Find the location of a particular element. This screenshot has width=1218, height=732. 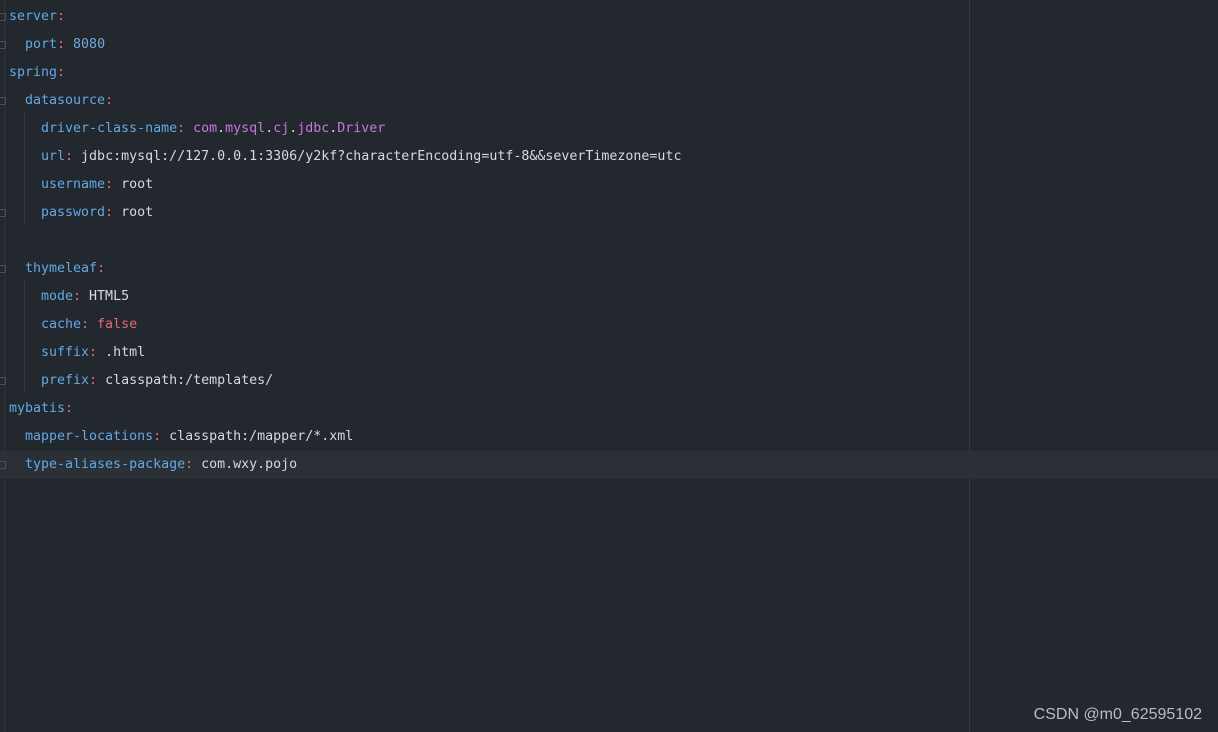

yaml-key: mapper-locations is located at coordinates (89, 436).